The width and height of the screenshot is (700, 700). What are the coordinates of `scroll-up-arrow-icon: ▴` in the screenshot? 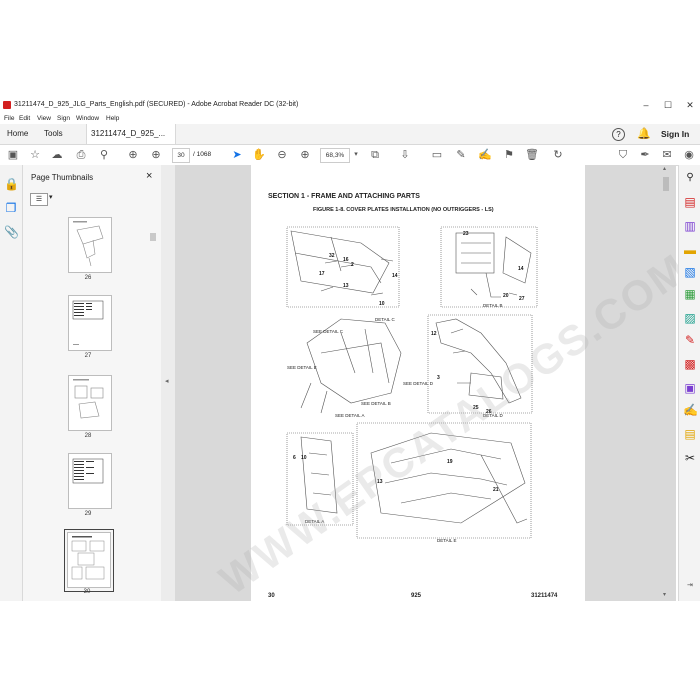 It's located at (664, 168).